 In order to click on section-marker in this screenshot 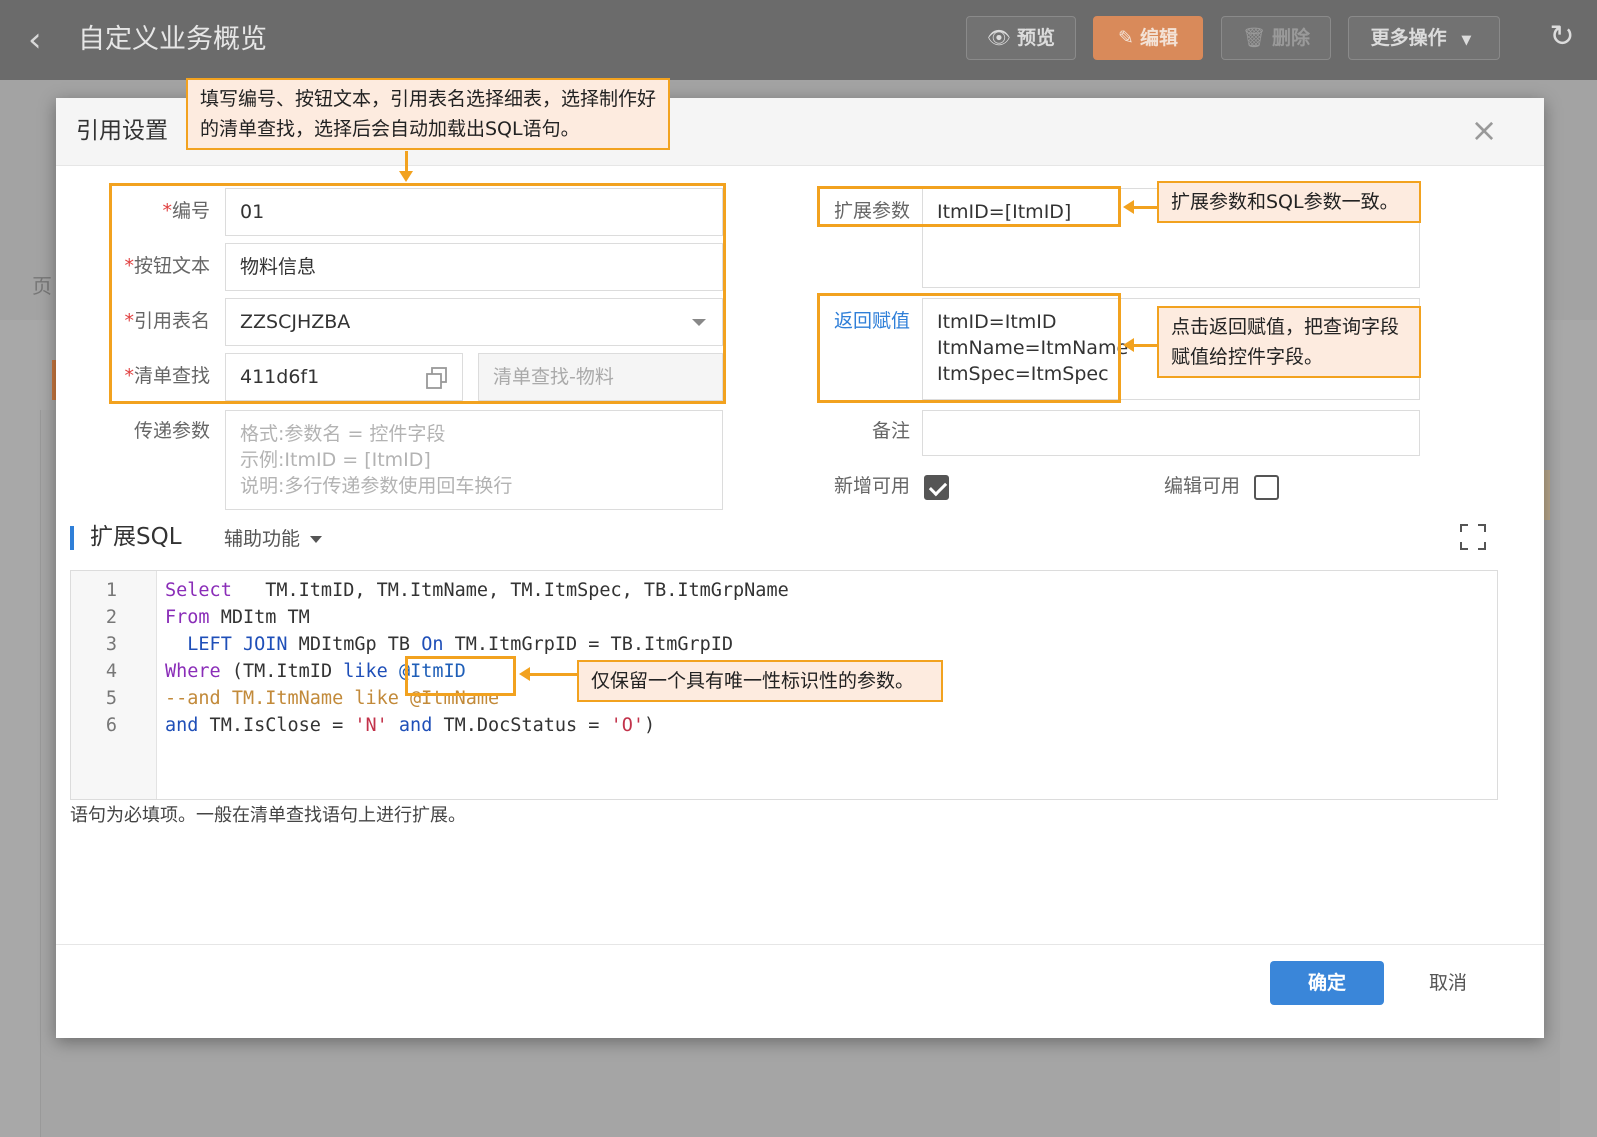, I will do `click(72, 538)`.